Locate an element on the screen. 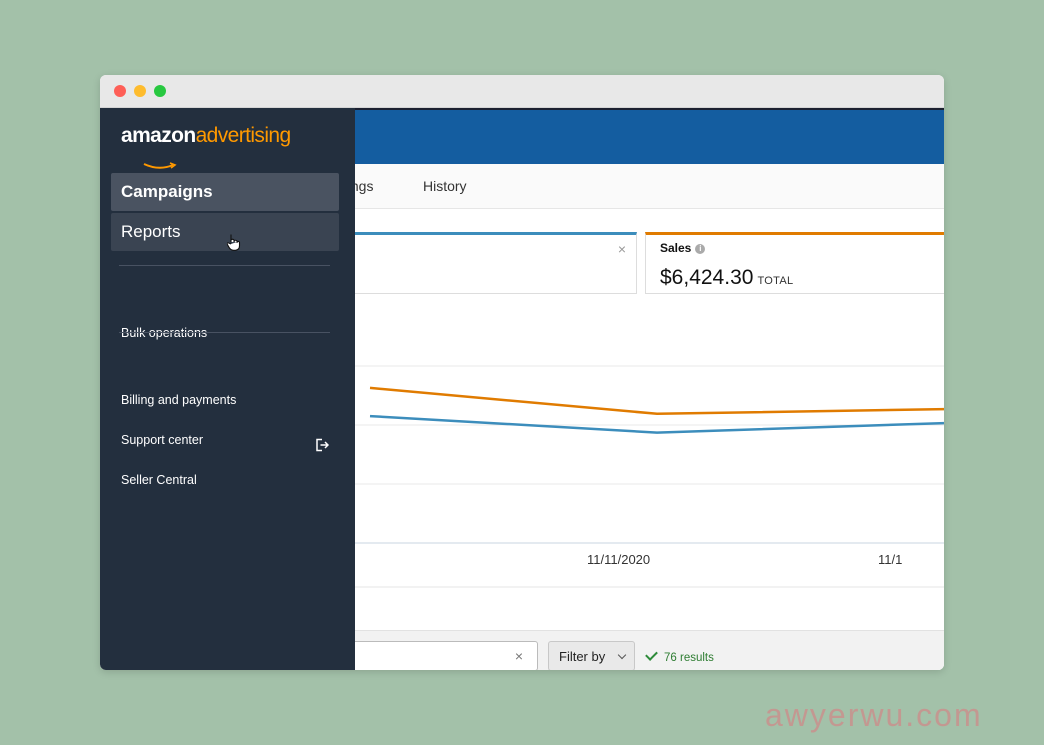  sidebar-item-reports: Reports is located at coordinates (225, 232).